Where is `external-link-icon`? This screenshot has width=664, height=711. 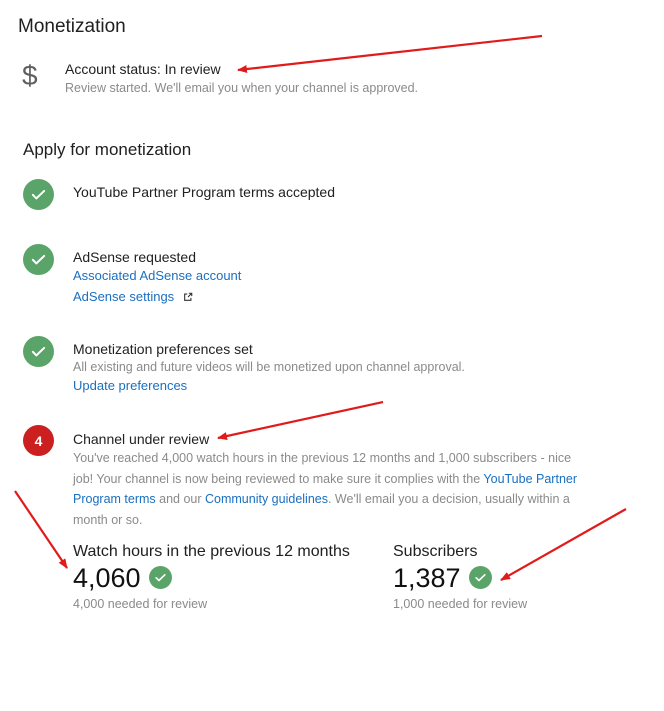 external-link-icon is located at coordinates (188, 298).